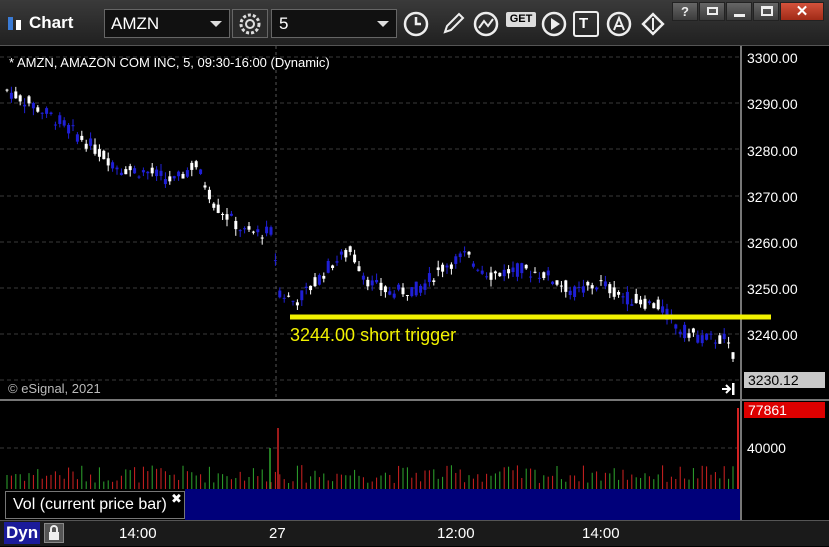 The width and height of the screenshot is (829, 547). I want to click on restore-tab-button, so click(712, 11).